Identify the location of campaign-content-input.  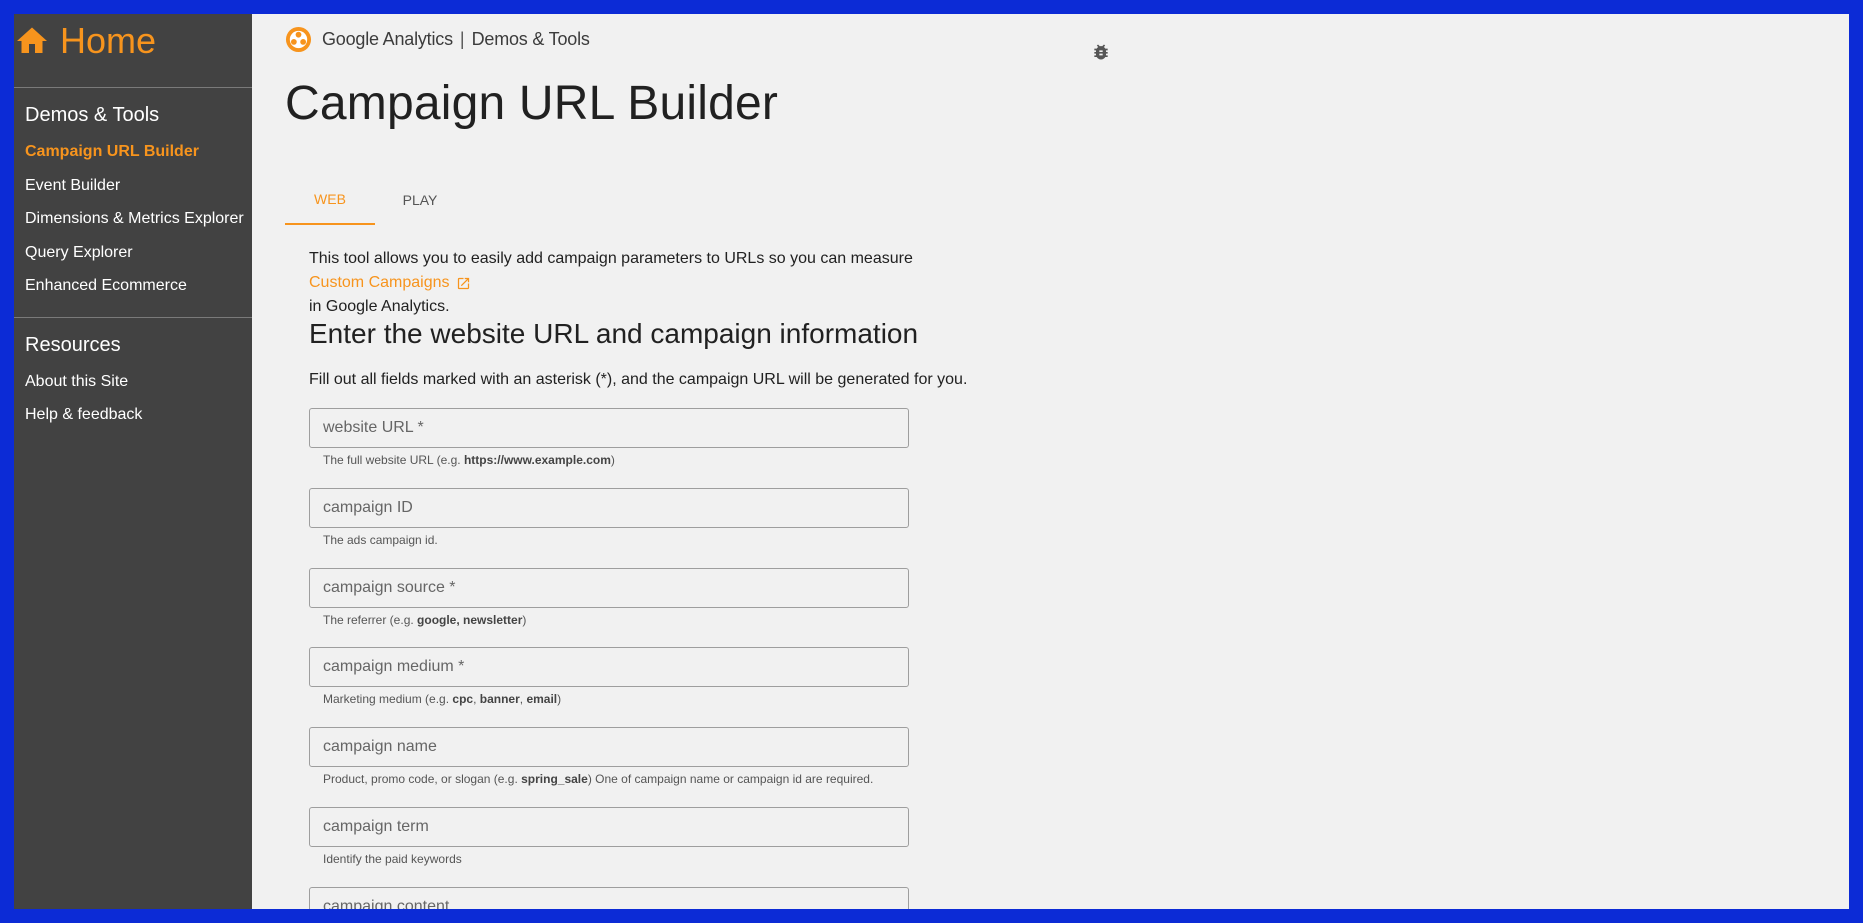
(609, 898).